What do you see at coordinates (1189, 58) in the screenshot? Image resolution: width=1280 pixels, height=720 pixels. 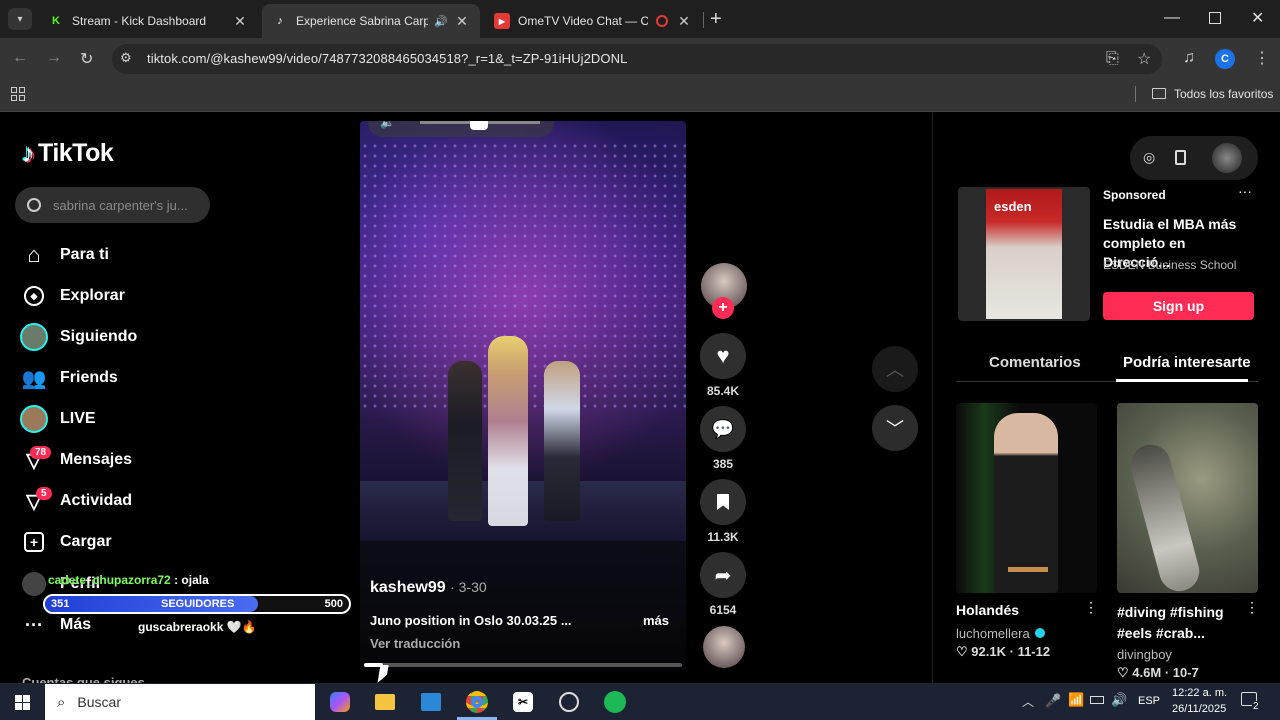 I see `media-controls-icon: ♫` at bounding box center [1189, 58].